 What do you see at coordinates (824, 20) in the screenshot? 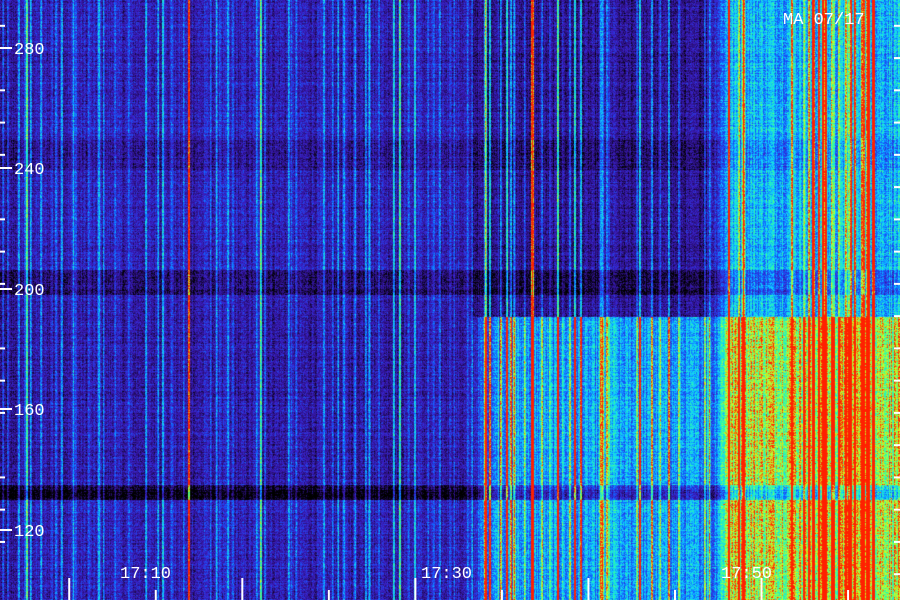
I see `chart-title: MA 07/17` at bounding box center [824, 20].